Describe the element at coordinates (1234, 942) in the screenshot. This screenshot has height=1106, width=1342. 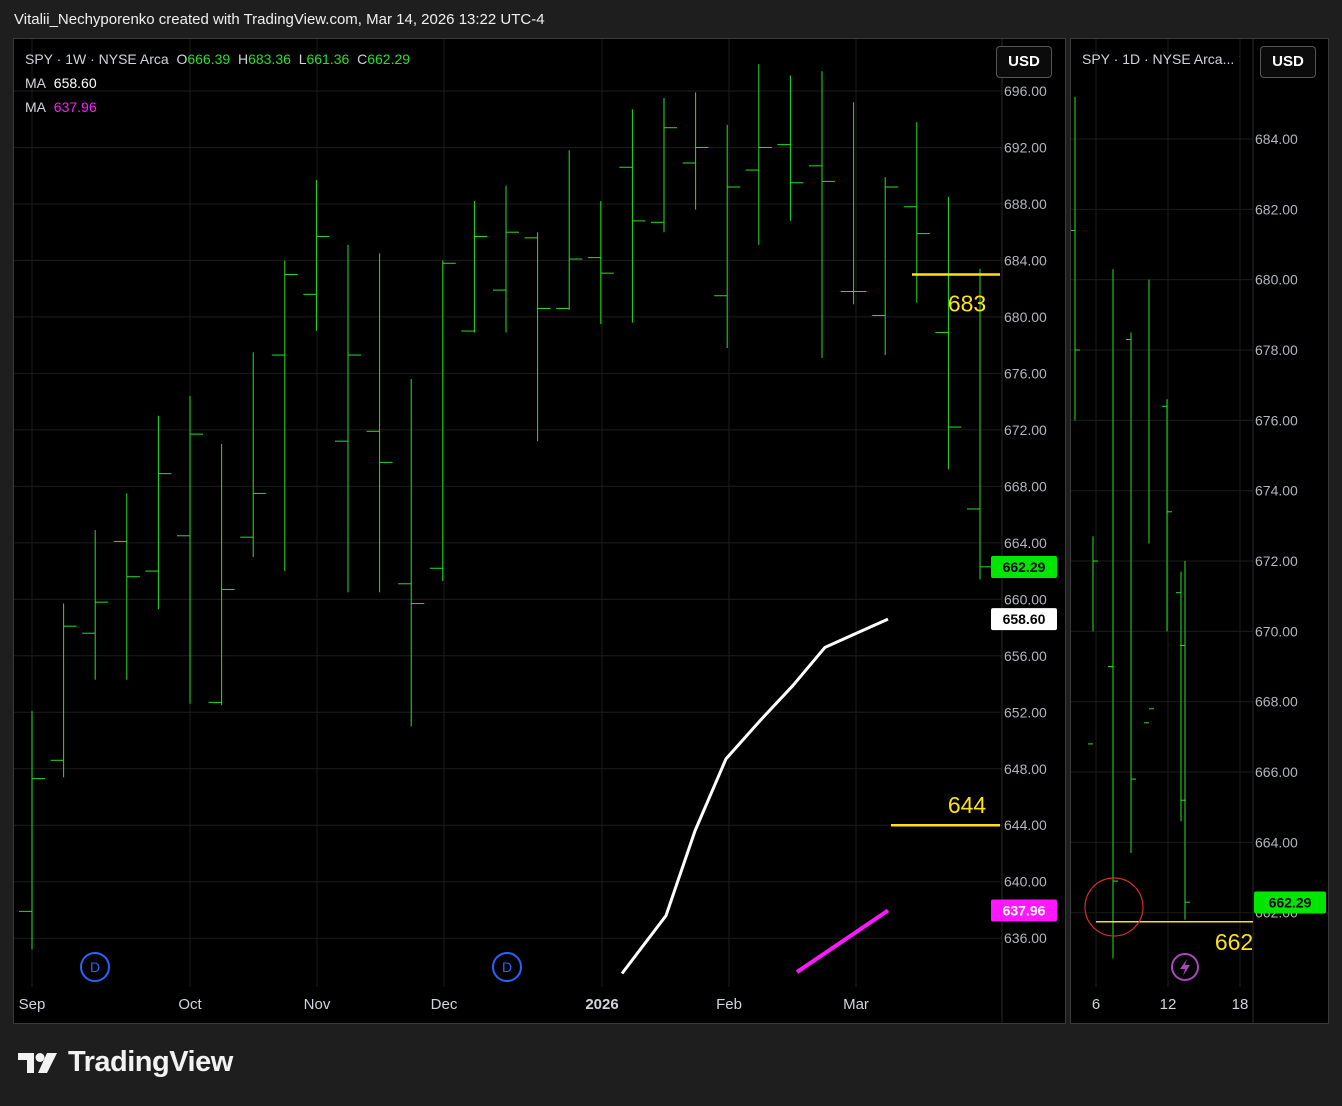
I see `level-label-662: 662` at that location.